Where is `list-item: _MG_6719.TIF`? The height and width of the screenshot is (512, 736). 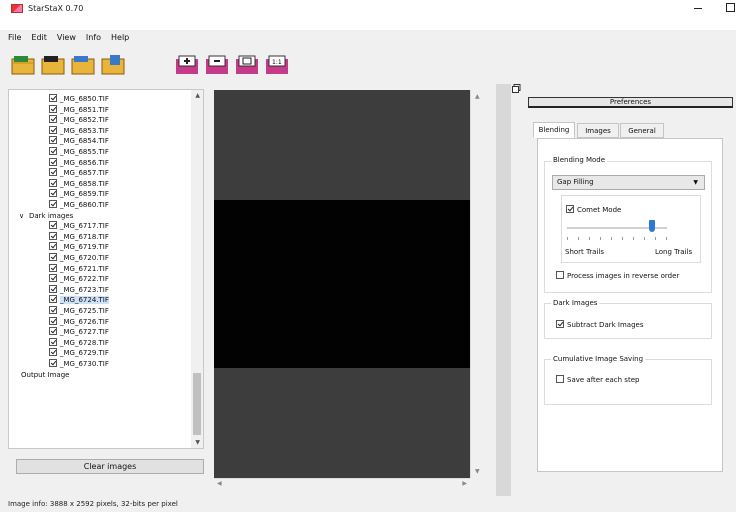
list-item: _MG_6719.TIF is located at coordinates (79, 247).